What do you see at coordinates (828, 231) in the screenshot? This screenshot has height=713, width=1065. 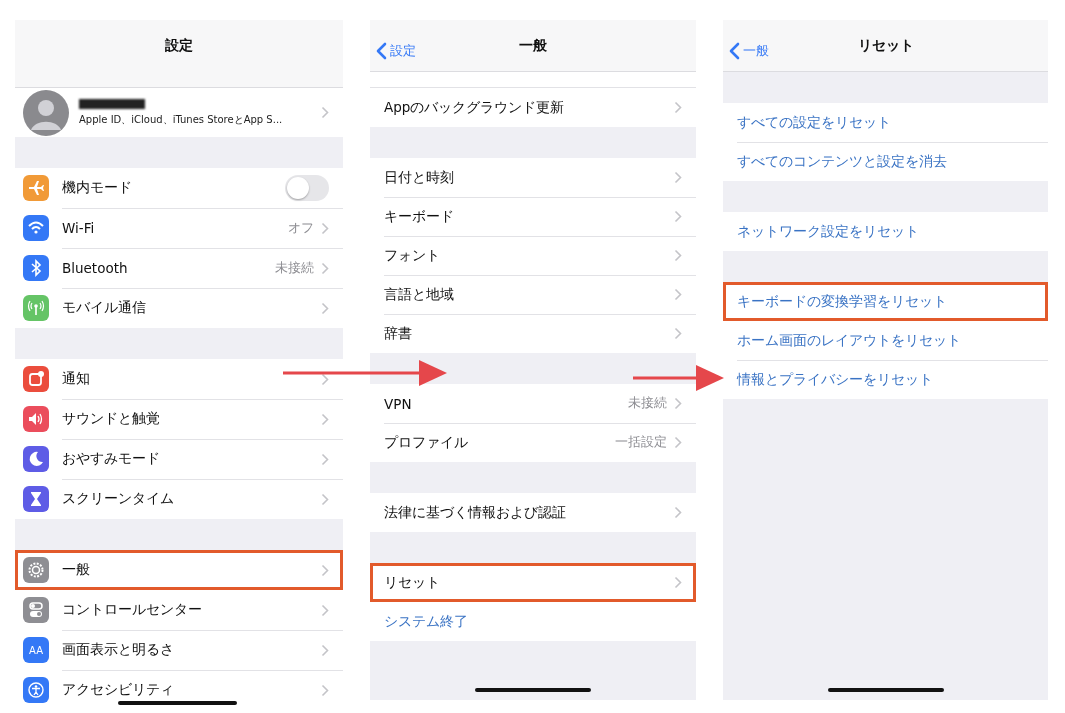 I see `row-label: ネットワーク設定をリセット` at bounding box center [828, 231].